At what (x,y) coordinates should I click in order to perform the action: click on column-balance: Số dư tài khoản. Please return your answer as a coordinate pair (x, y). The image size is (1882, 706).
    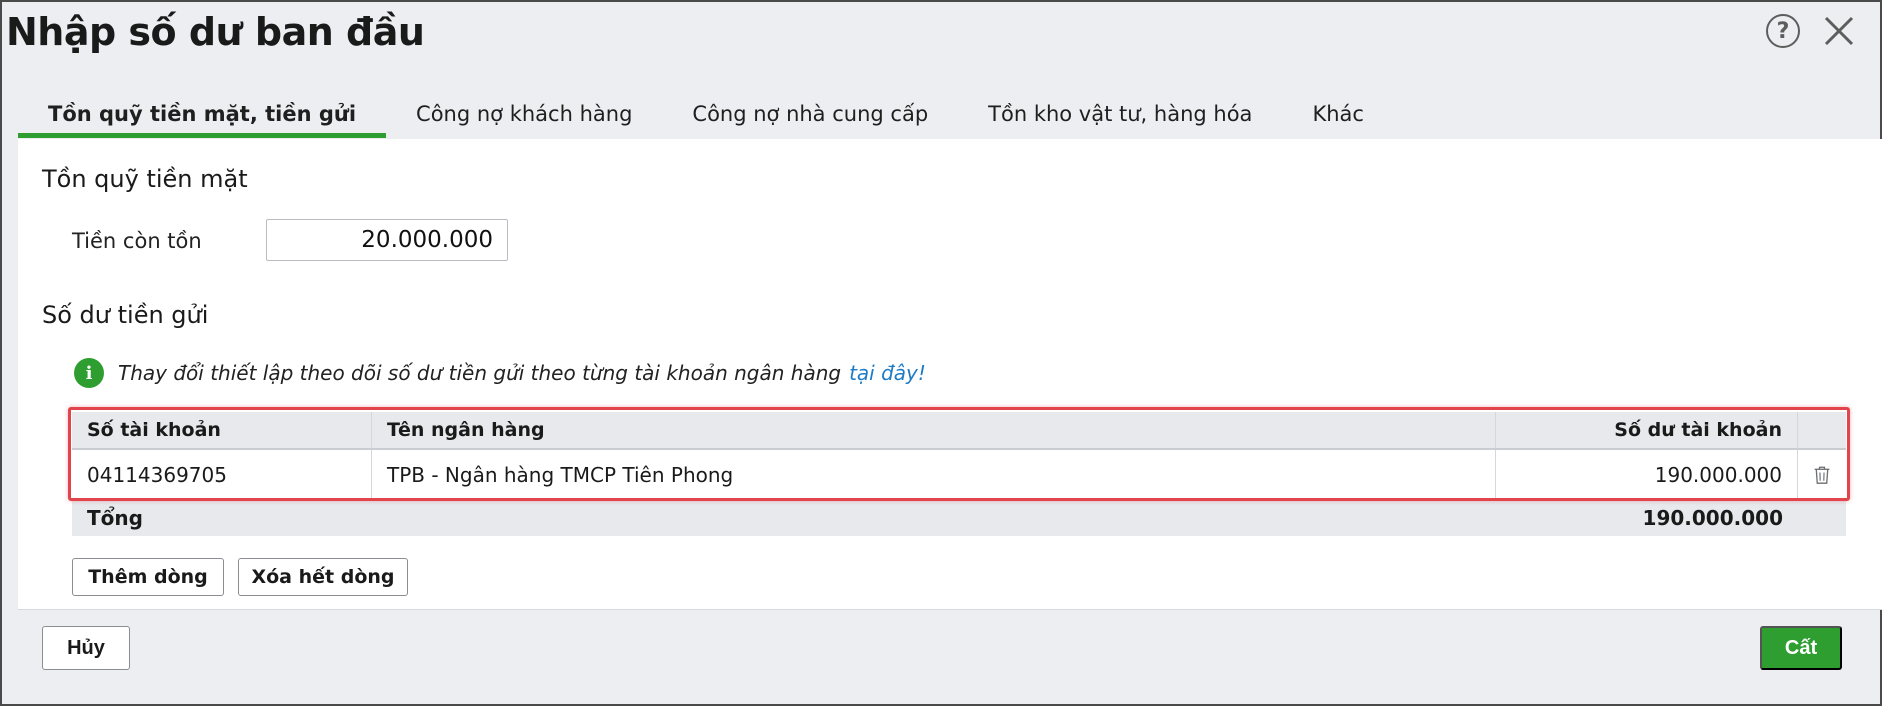
    Looking at the image, I should click on (1647, 430).